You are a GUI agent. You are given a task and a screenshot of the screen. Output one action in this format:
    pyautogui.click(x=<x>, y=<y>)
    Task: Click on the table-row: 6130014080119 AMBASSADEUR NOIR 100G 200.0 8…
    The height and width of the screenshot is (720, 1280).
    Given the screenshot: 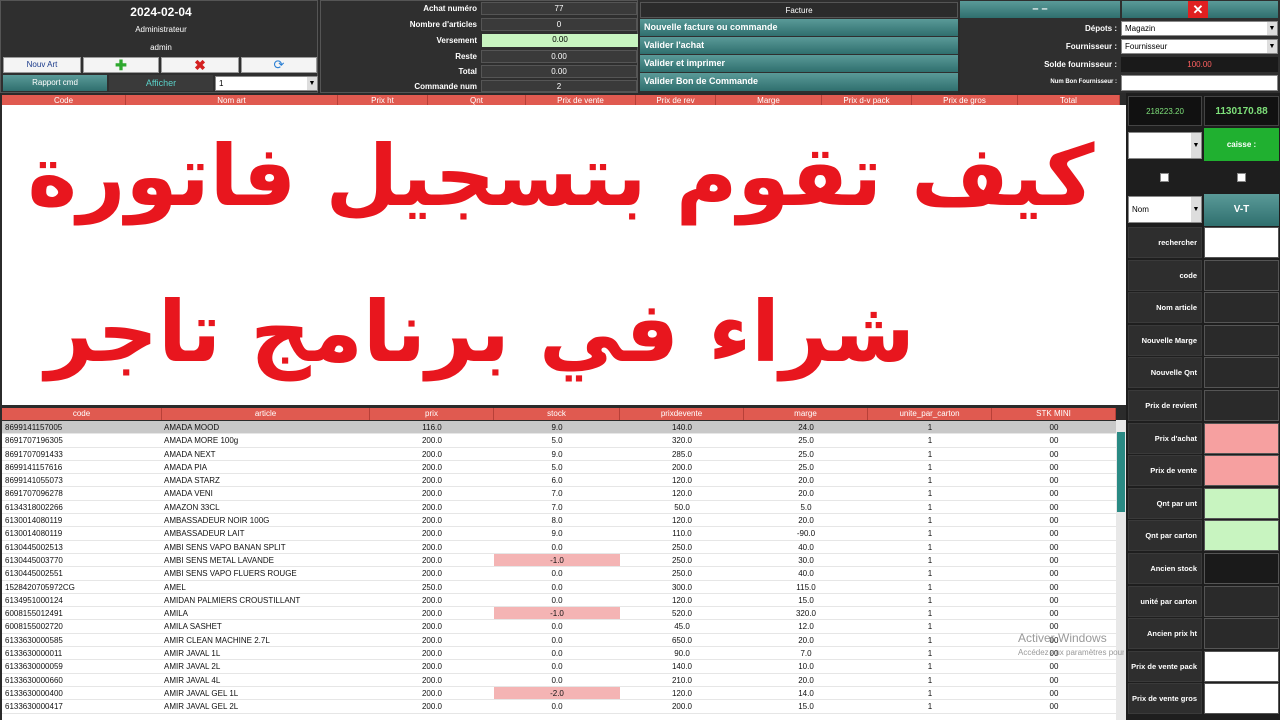 What is the action you would take?
    pyautogui.click(x=559, y=521)
    